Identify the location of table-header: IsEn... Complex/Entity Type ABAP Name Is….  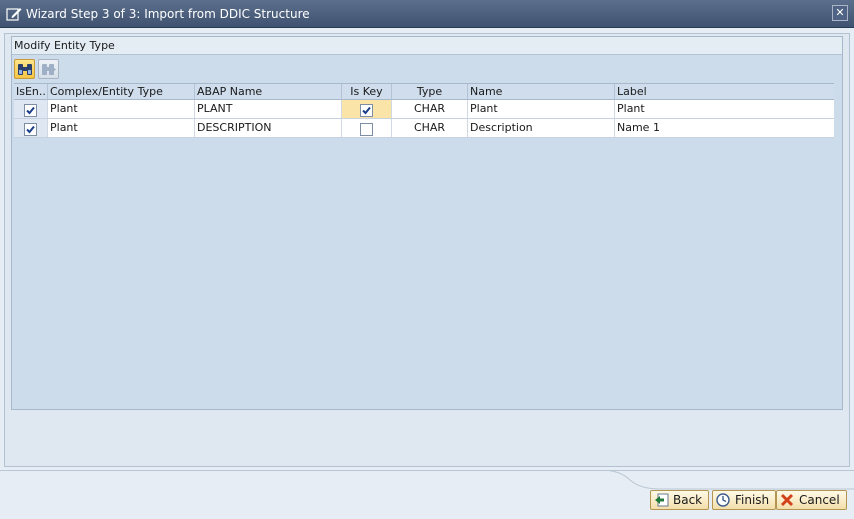
(424, 91).